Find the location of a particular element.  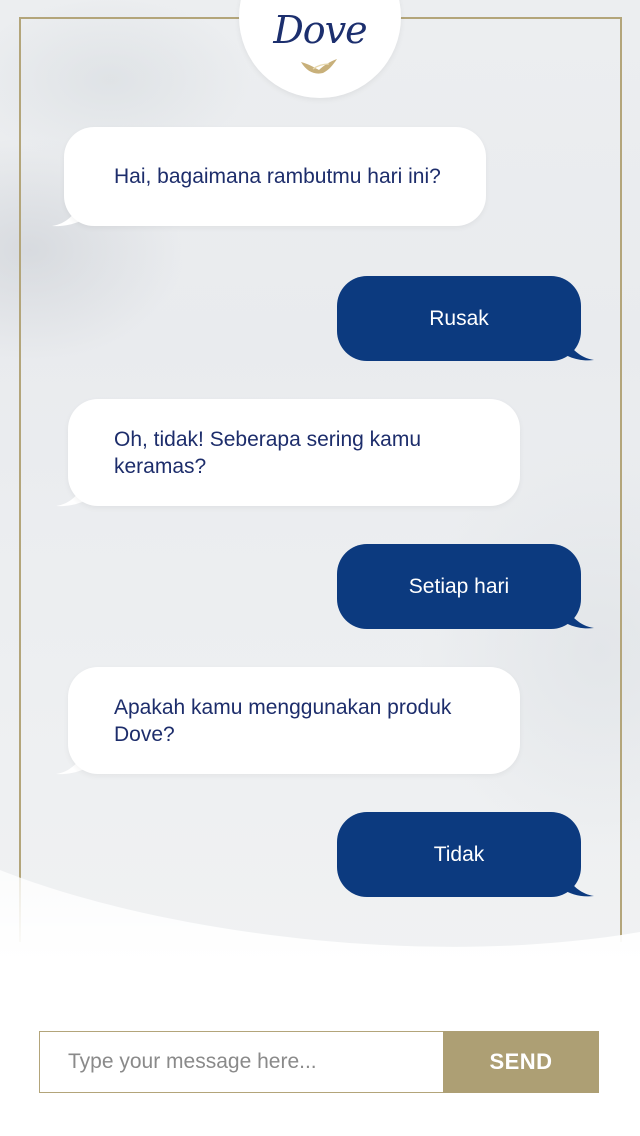

message-bot-3: Apakah kamu menggunakan produk Dove? is located at coordinates (294, 720).